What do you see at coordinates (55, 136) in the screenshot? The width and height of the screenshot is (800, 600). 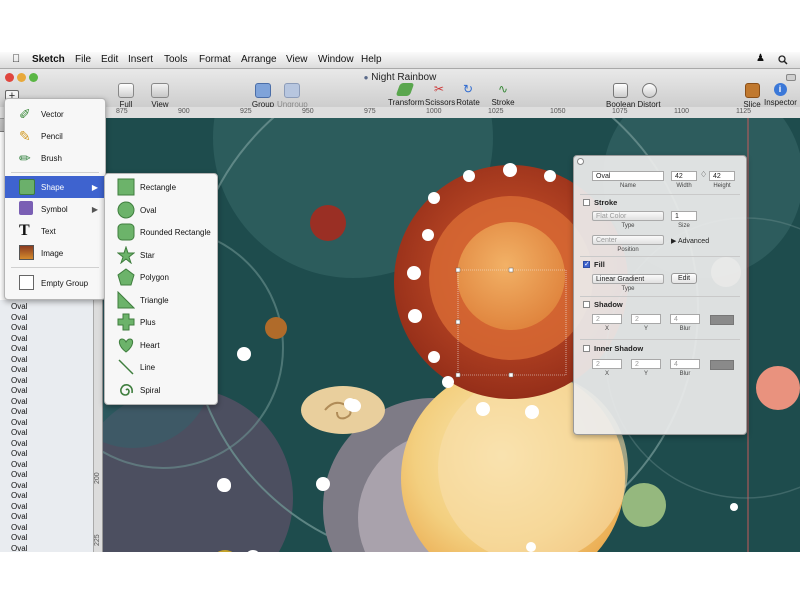 I see `menu-item-pencil: ✎ Pencil` at bounding box center [55, 136].